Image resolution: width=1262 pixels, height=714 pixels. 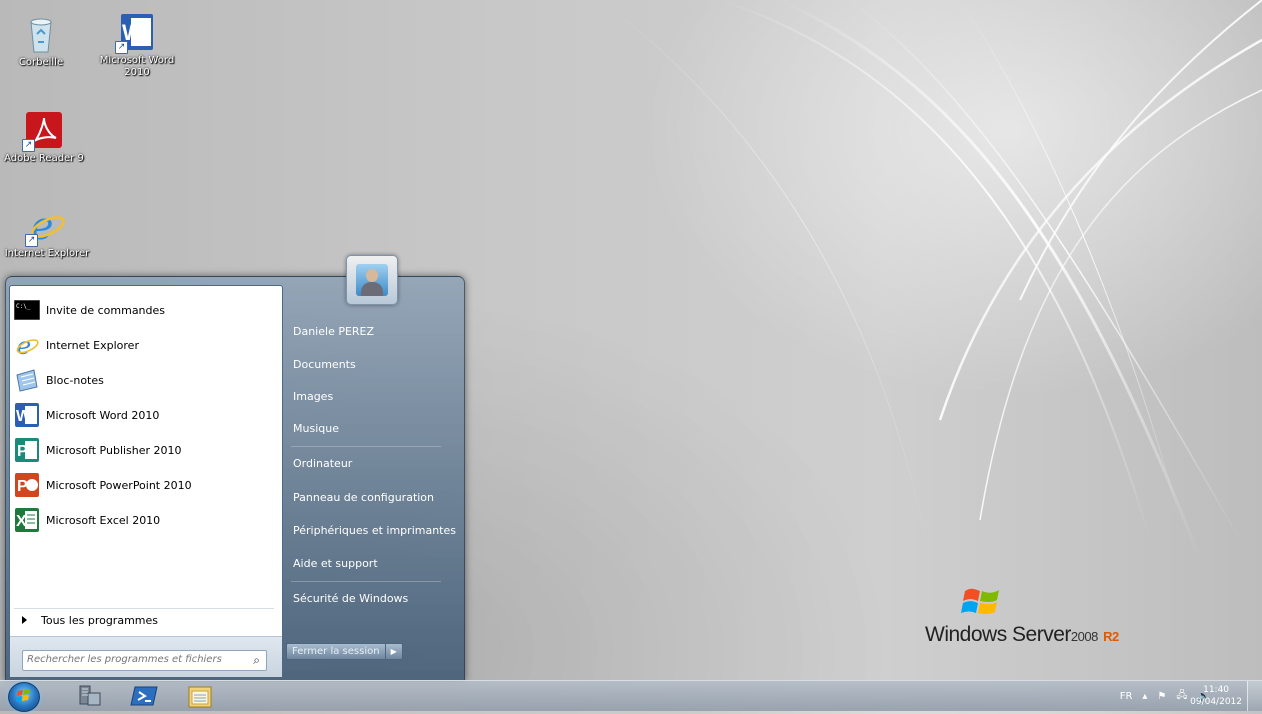 I want to click on taskbar-explorer, so click(x=200, y=696).